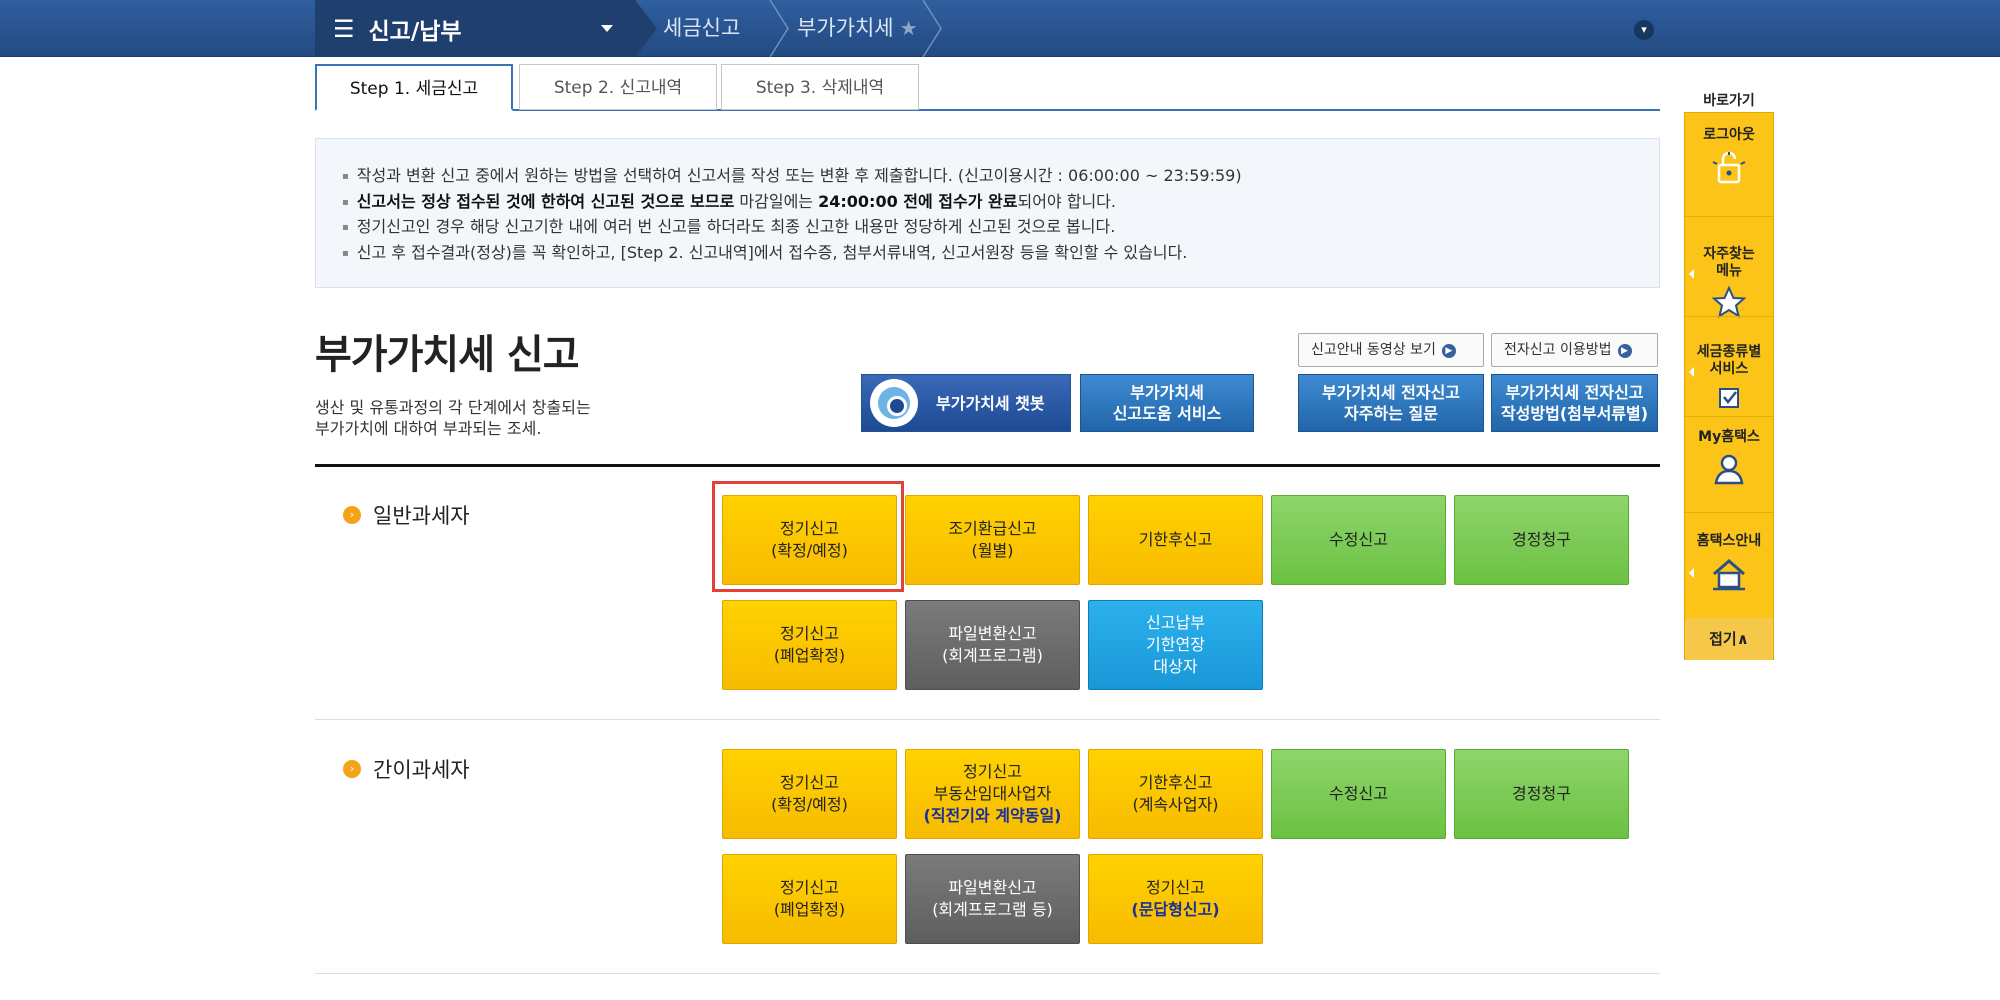 Image resolution: width=2000 pixels, height=1000 pixels. Describe the element at coordinates (1729, 101) in the screenshot. I see `quick-menu-title: 바로가기` at that location.